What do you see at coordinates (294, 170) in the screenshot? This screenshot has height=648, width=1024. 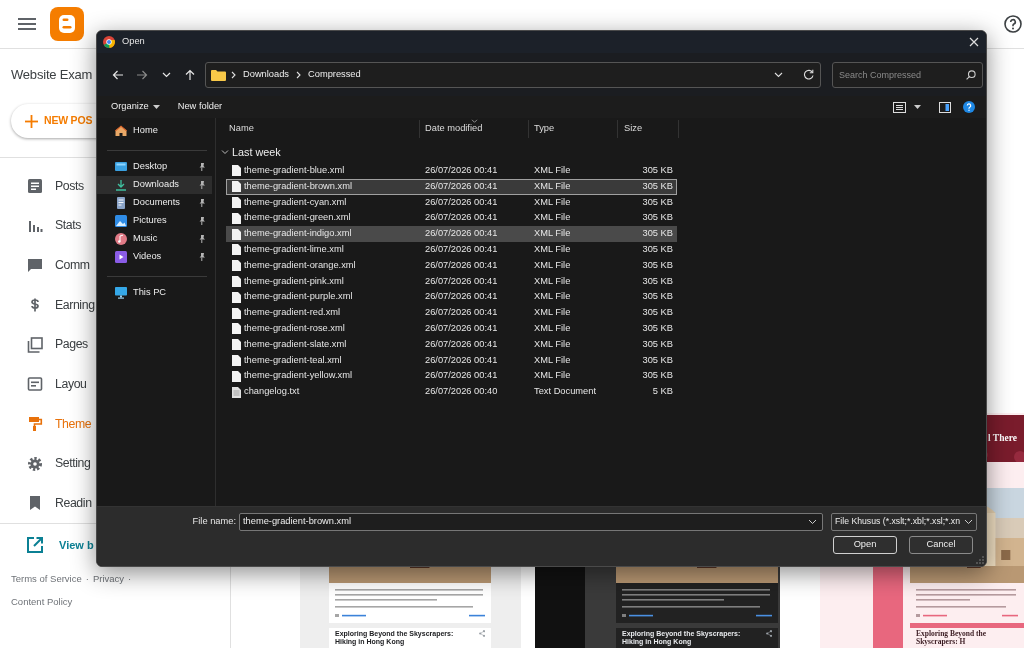 I see `file-name: theme-gradient-blue.xml` at bounding box center [294, 170].